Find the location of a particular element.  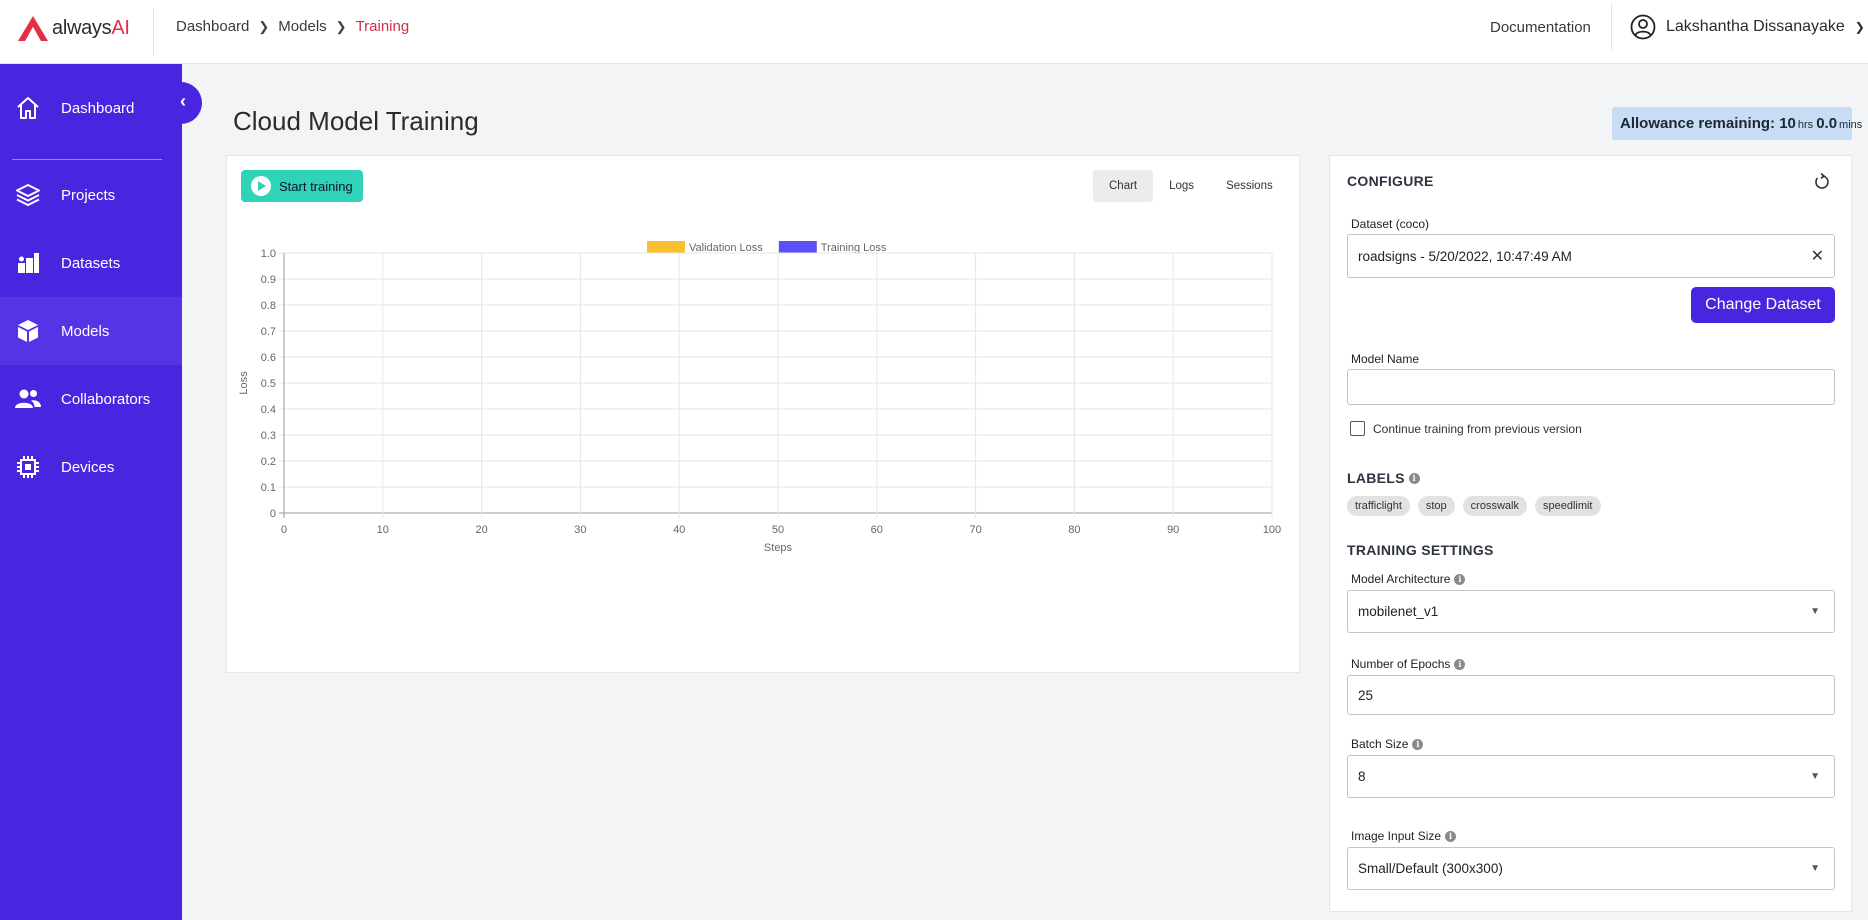

architecture-label: Model Architecture i is located at coordinates (1408, 579).